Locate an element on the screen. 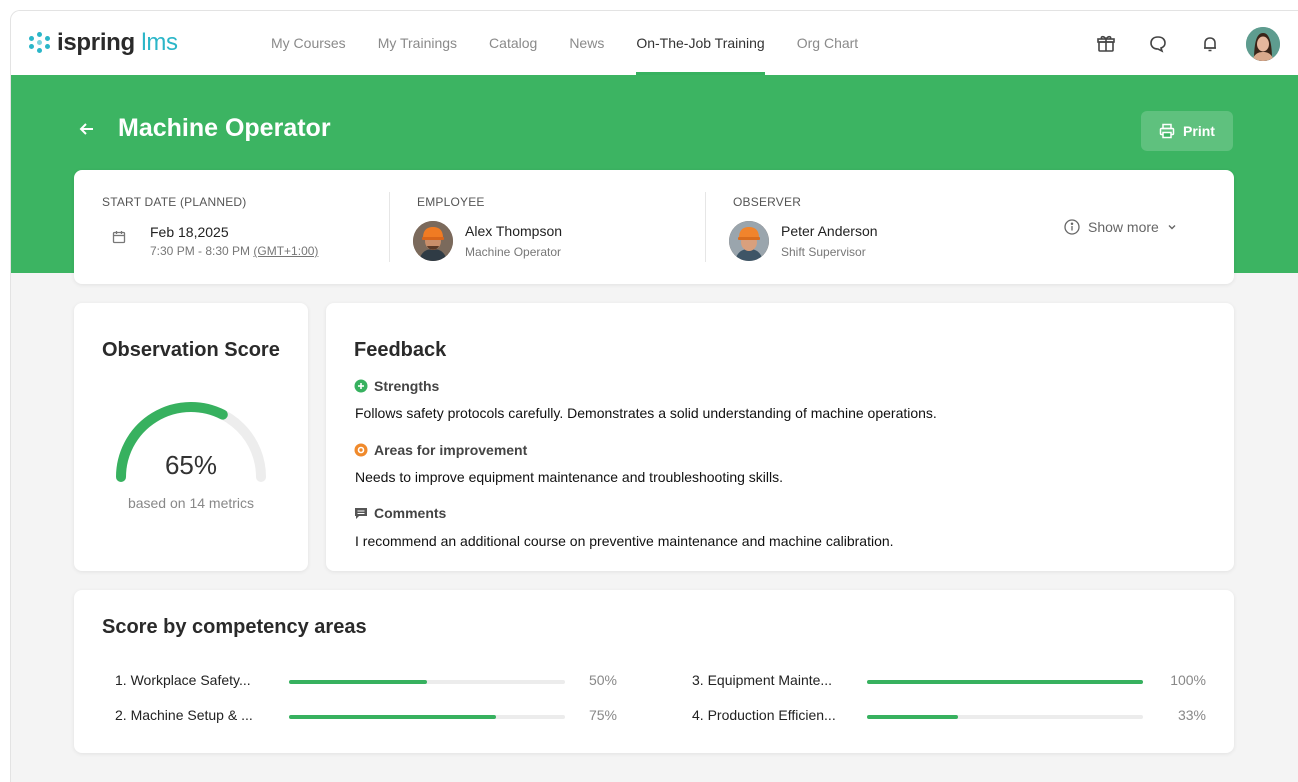 The width and height of the screenshot is (1298, 782). improvement-heading: Areas for improvement is located at coordinates (440, 450).